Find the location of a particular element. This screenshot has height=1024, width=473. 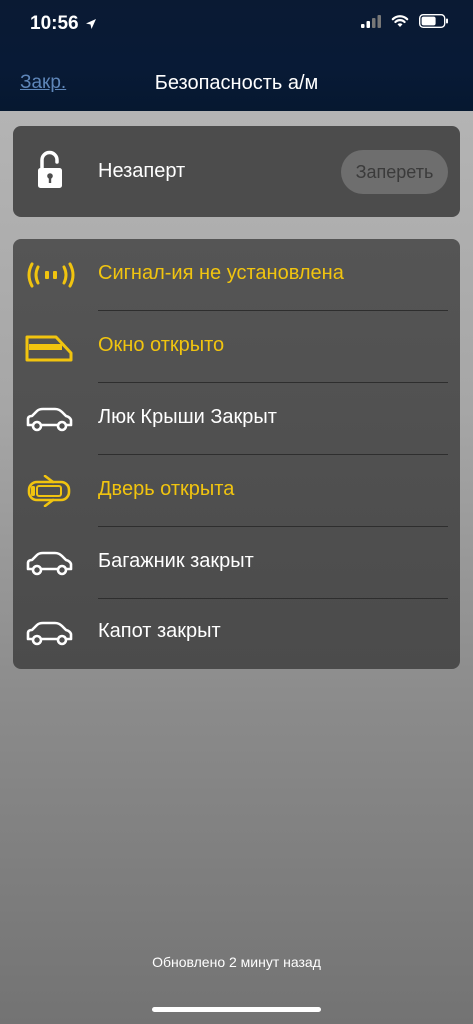

door-open-icon is located at coordinates (49, 491).